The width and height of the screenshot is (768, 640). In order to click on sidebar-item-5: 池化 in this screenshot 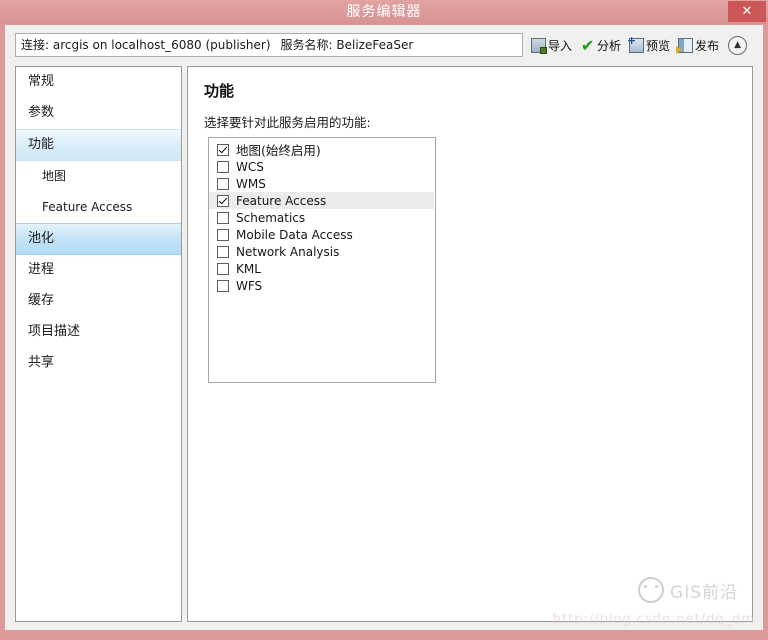, I will do `click(98, 239)`.